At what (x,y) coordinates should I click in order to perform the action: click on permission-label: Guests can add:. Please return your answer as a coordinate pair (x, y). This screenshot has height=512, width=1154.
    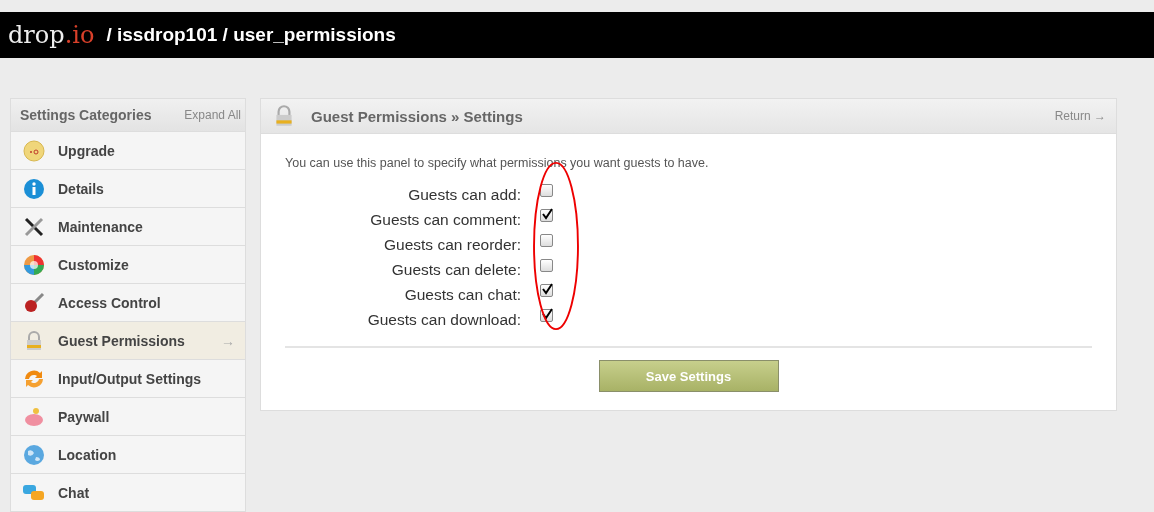
    Looking at the image, I should click on (464, 194).